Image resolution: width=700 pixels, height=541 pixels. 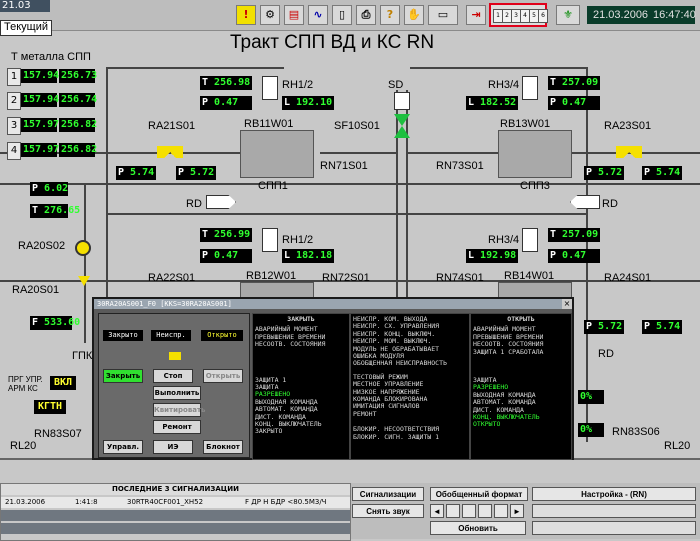 What do you see at coordinates (194, 204) in the screenshot?
I see `ul-rd-label: RD` at bounding box center [194, 204].